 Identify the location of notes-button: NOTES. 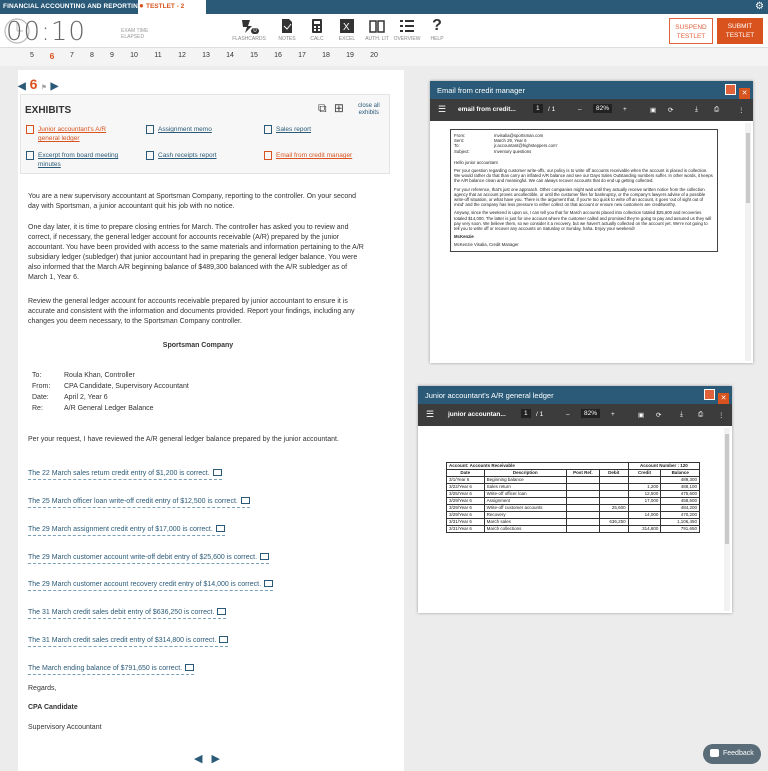
(287, 29).